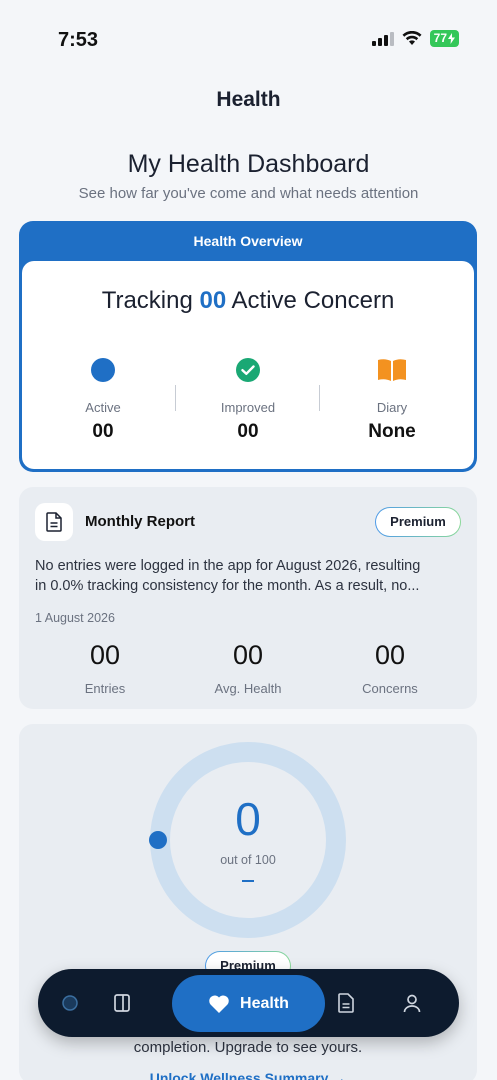  I want to click on tab-reports, so click(346, 1003).